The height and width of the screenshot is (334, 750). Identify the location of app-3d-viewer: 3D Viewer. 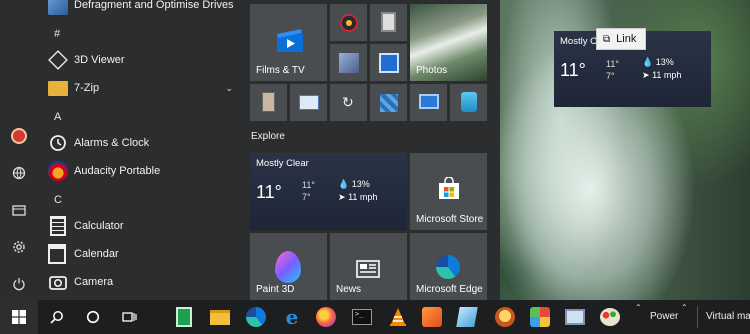
(141, 60).